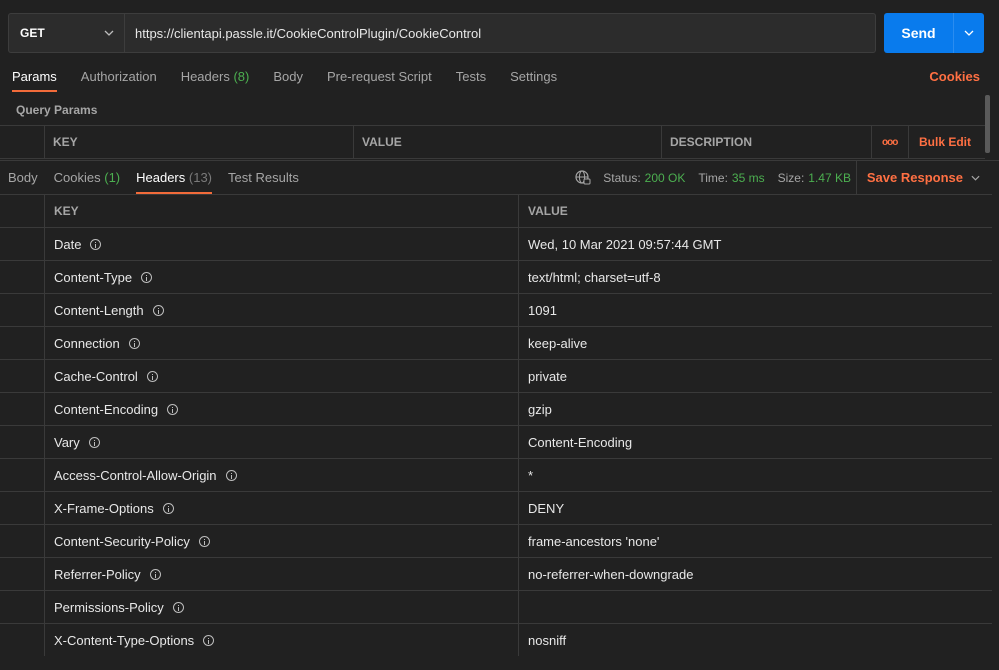  What do you see at coordinates (87, 177) in the screenshot?
I see `tab-response-cookies: Cookies (1)` at bounding box center [87, 177].